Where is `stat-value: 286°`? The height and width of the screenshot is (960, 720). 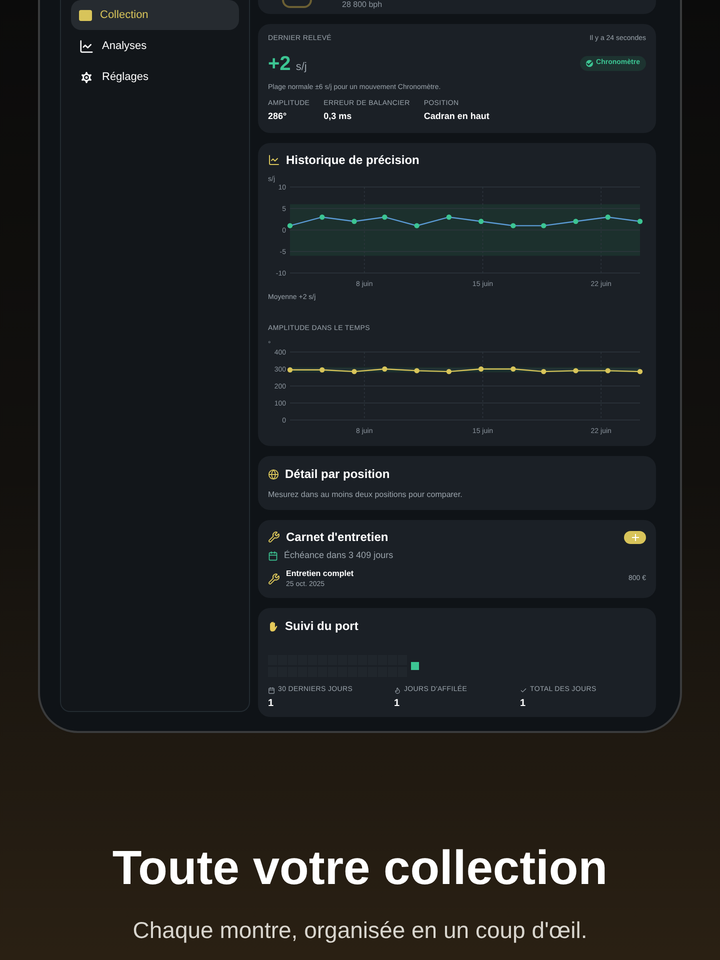 stat-value: 286° is located at coordinates (278, 116).